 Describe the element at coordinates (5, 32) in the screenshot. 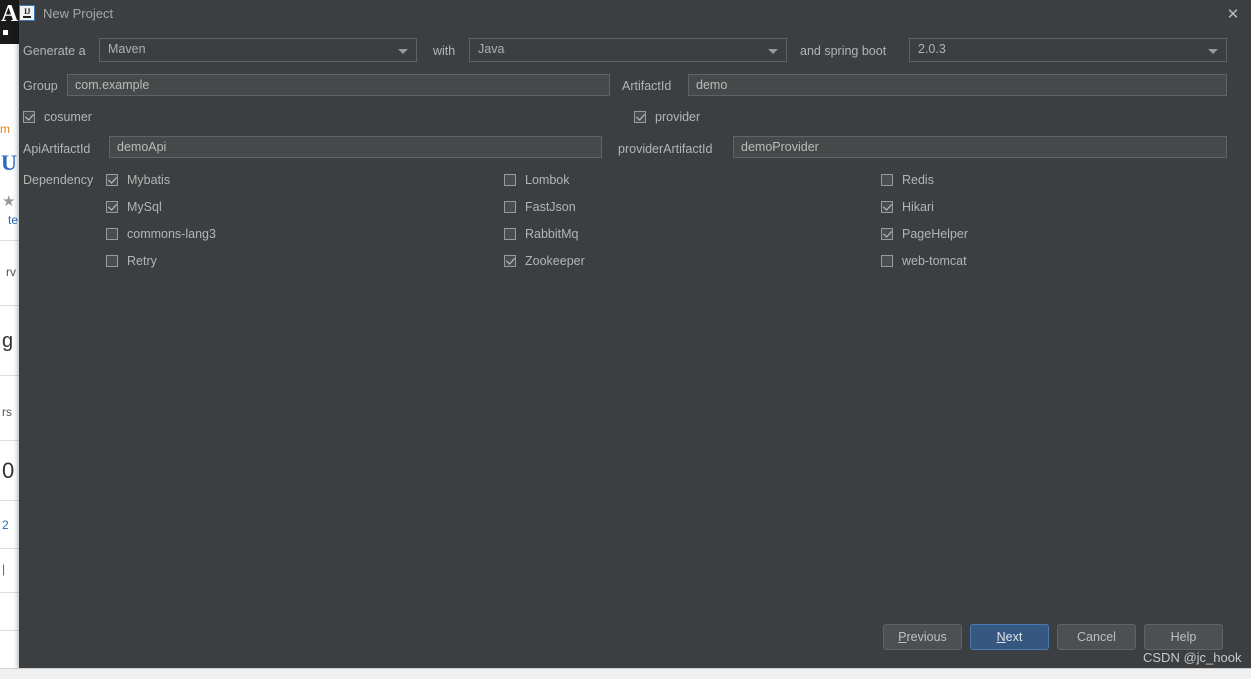

I see `background-dot` at that location.